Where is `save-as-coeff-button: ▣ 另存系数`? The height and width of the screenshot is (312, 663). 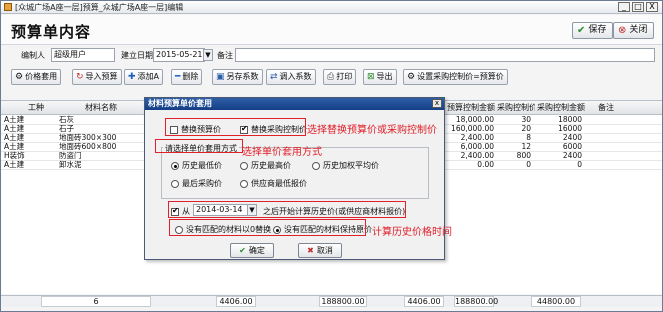 save-as-coeff-button: ▣ 另存系数 is located at coordinates (237, 77).